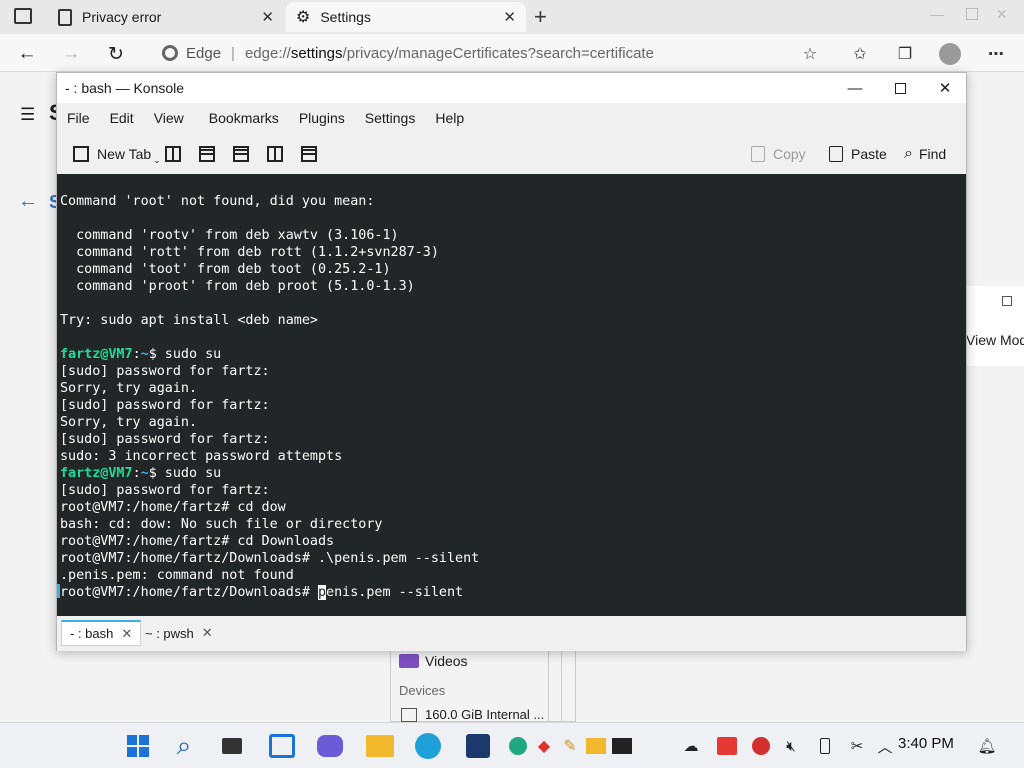 Image resolution: width=1024 pixels, height=768 pixels. Describe the element at coordinates (810, 54) in the screenshot. I see `add-favorite-icon: ☆` at that location.